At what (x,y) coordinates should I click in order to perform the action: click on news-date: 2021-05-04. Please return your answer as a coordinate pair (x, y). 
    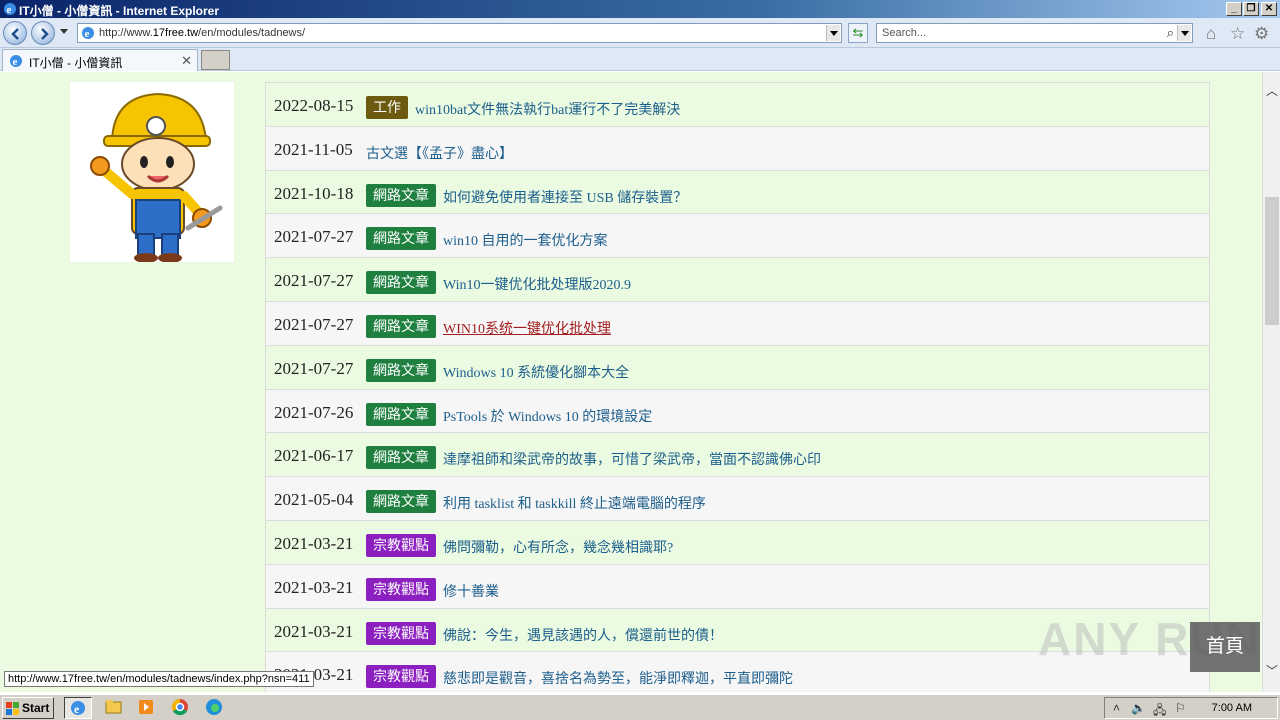
    Looking at the image, I should click on (314, 500).